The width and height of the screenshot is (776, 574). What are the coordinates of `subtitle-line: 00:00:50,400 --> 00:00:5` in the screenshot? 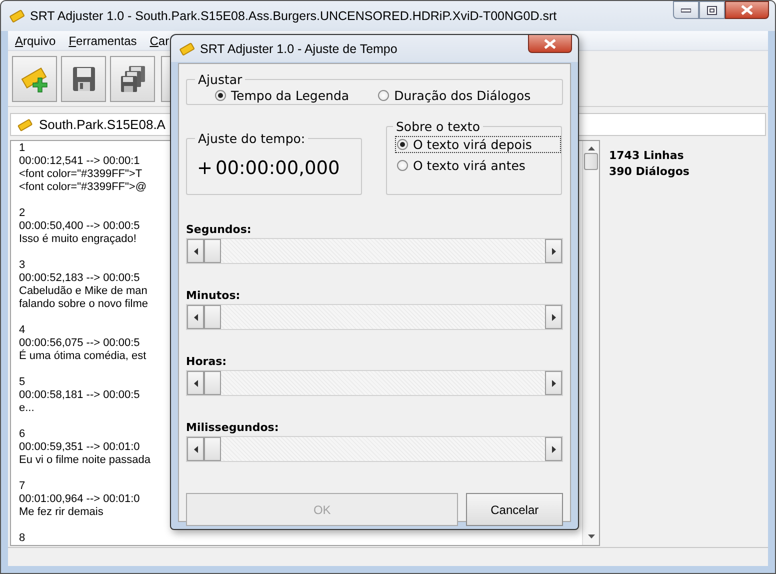 It's located at (79, 227).